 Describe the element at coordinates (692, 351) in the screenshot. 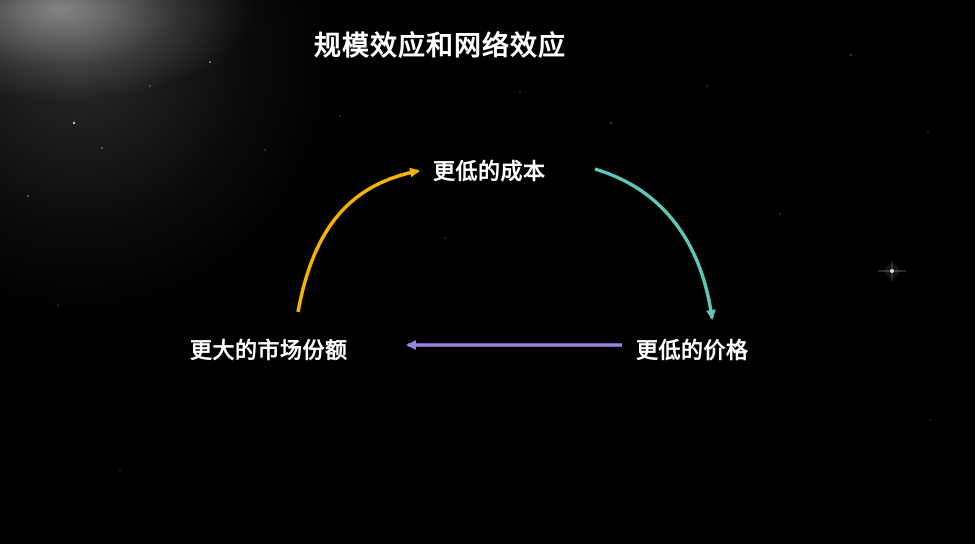

I see `node-lower-price: 更低的价格` at that location.